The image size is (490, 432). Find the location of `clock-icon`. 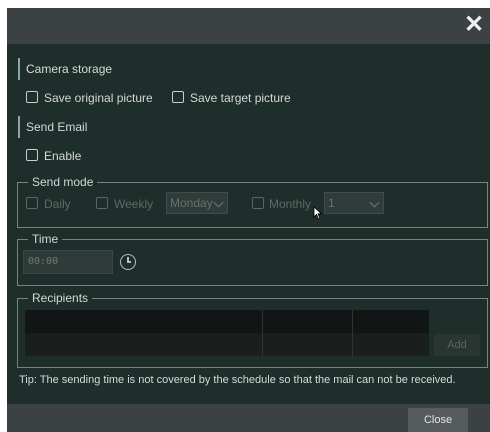

clock-icon is located at coordinates (128, 262).